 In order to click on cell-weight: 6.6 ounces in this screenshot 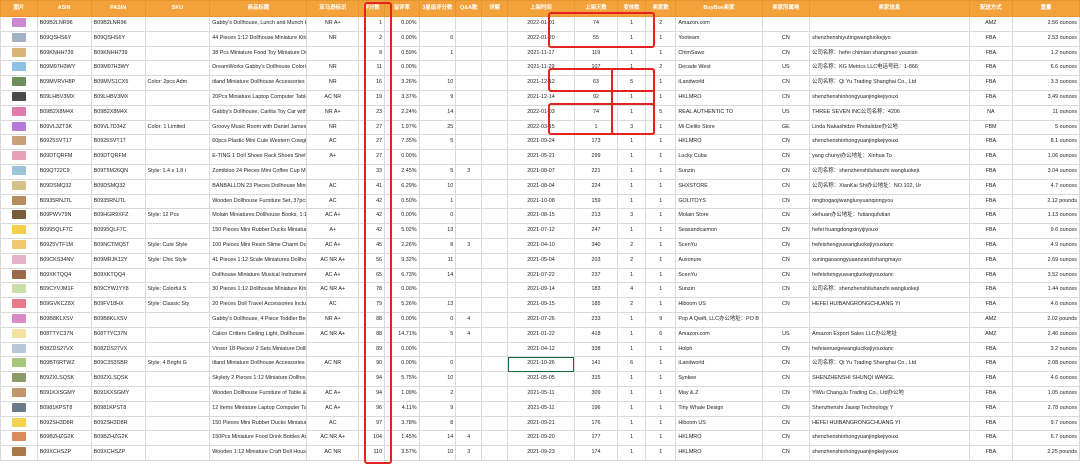, I will do `click(1045, 68)`.